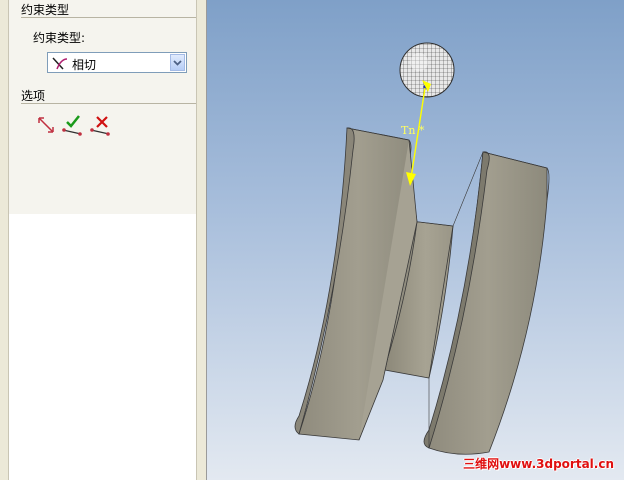  I want to click on constraint-panel-body: 约束类型 约束类型: 相切 选项, so click(102, 107).